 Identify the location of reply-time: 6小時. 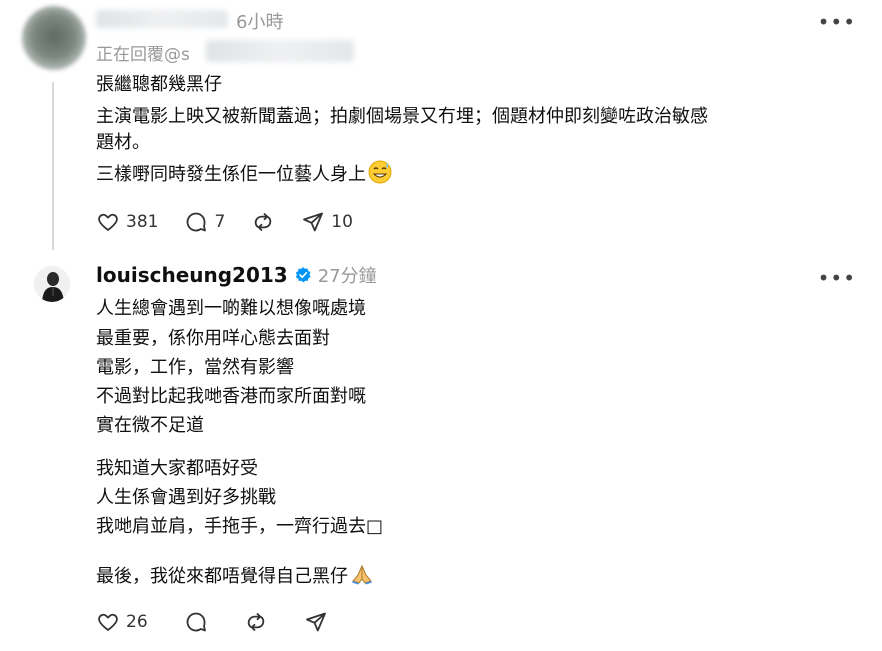
(259, 21).